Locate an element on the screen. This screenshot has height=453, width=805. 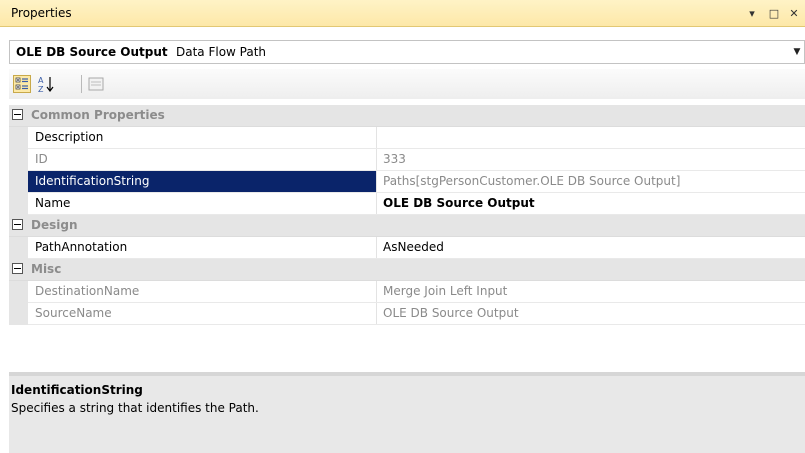
property-value: Merge Join Left Input is located at coordinates (591, 291).